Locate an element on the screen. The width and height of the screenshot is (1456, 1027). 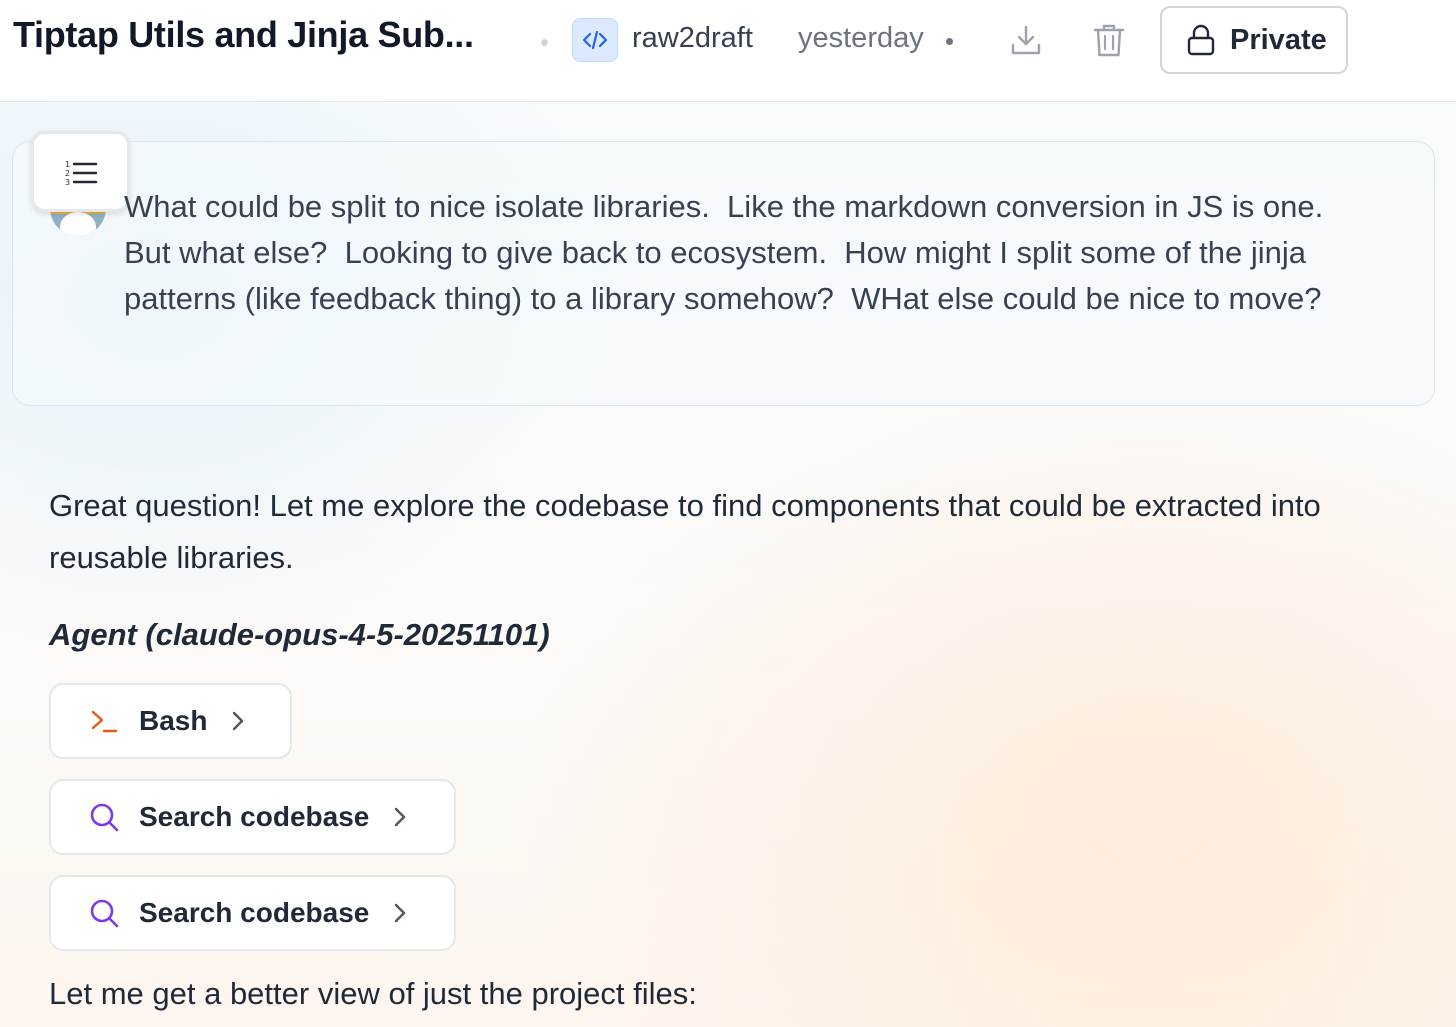
delete-button is located at coordinates (1109, 40).